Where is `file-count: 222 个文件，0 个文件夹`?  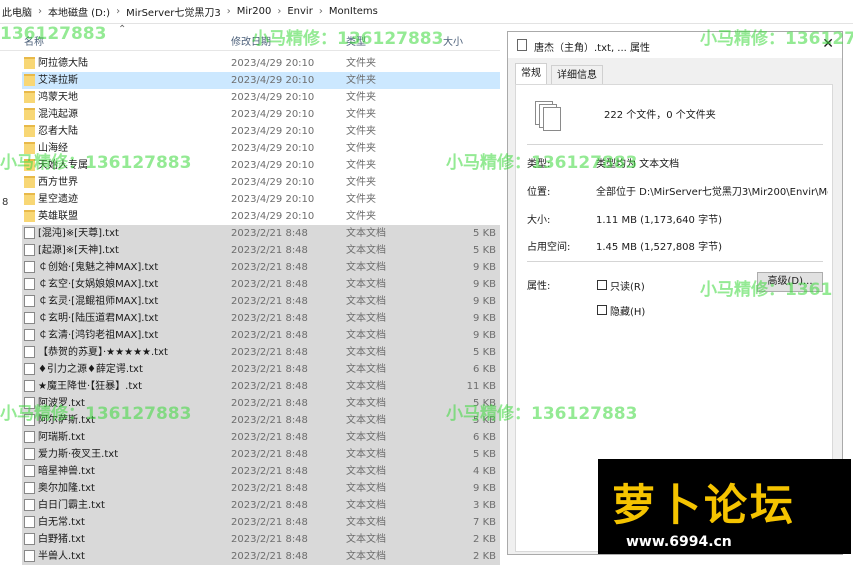 file-count: 222 个文件，0 个文件夹 is located at coordinates (660, 115).